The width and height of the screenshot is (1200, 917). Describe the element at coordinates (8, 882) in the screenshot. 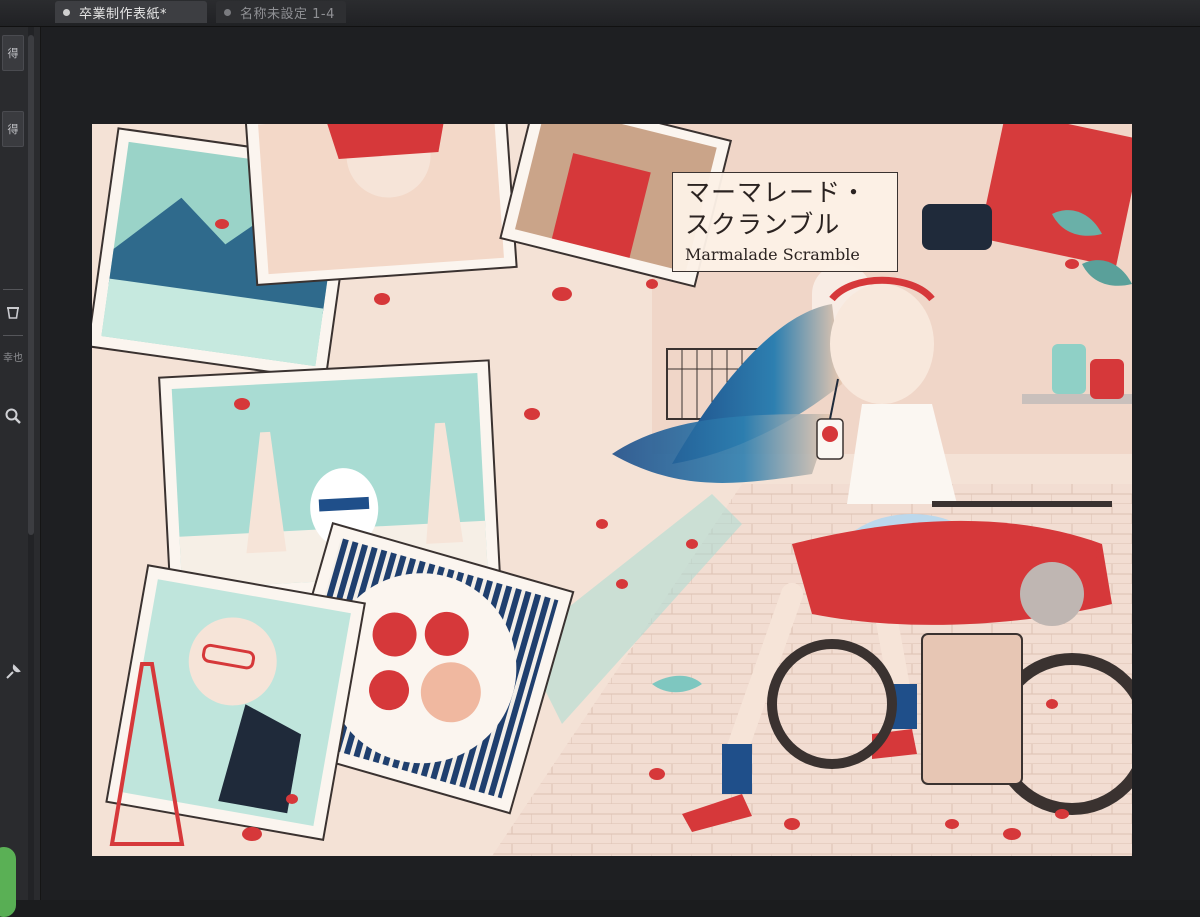

I see `status-indicator` at that location.